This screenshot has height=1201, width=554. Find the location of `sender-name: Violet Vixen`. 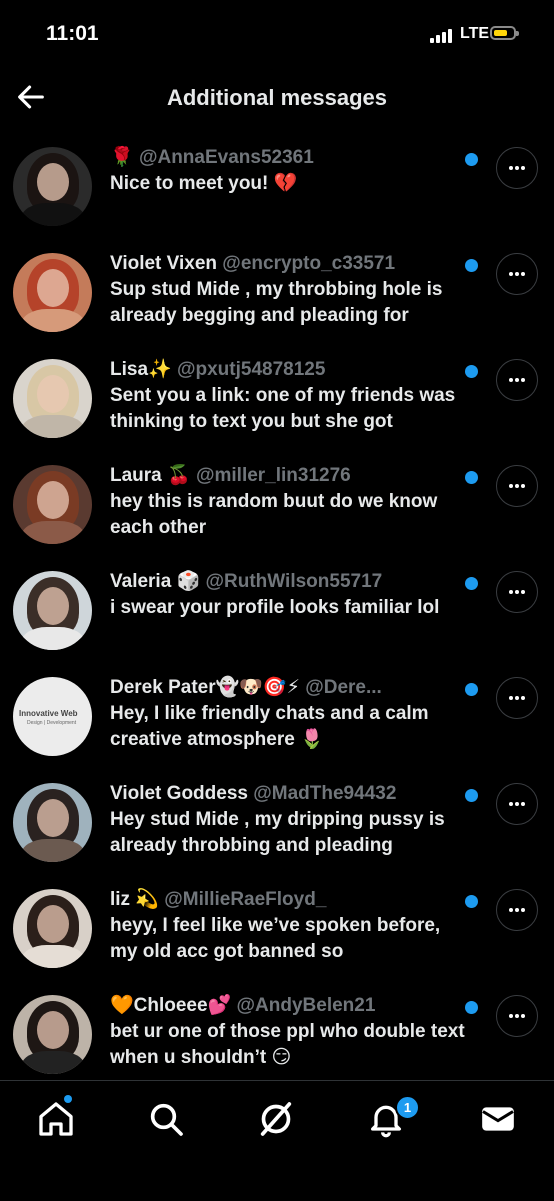

sender-name: Violet Vixen is located at coordinates (164, 263).